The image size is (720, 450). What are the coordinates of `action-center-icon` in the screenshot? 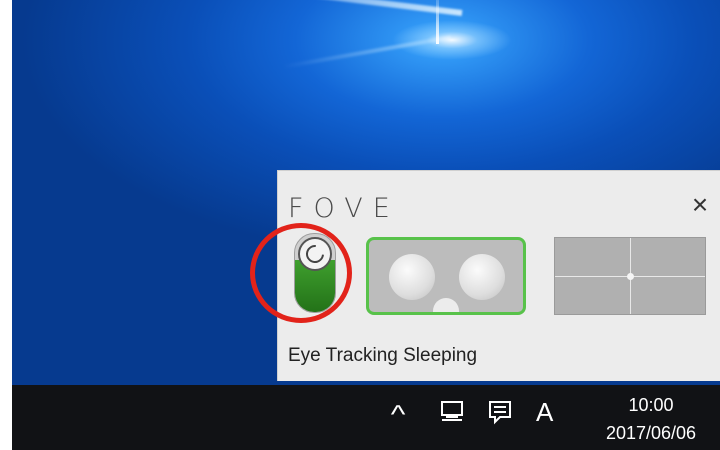 It's located at (500, 415).